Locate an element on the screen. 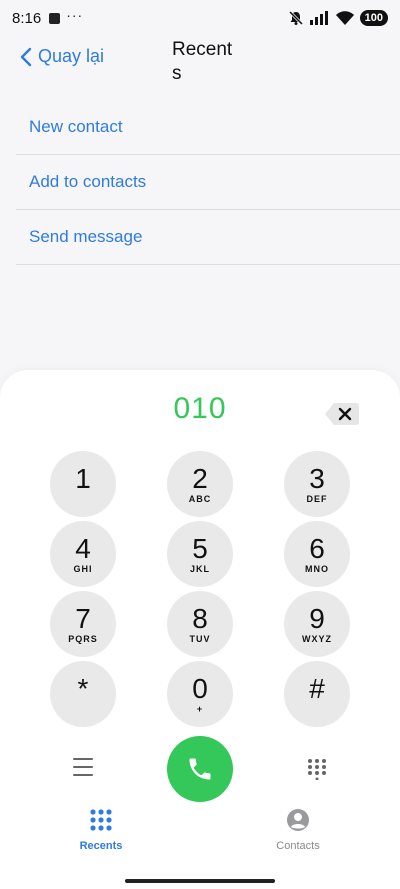  key-2: 2 ABC is located at coordinates (200, 484).